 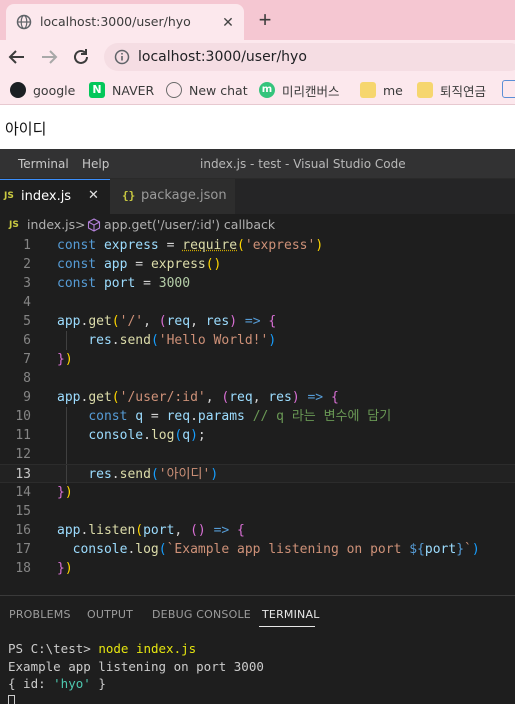 I want to click on folder-icon, so click(x=368, y=90).